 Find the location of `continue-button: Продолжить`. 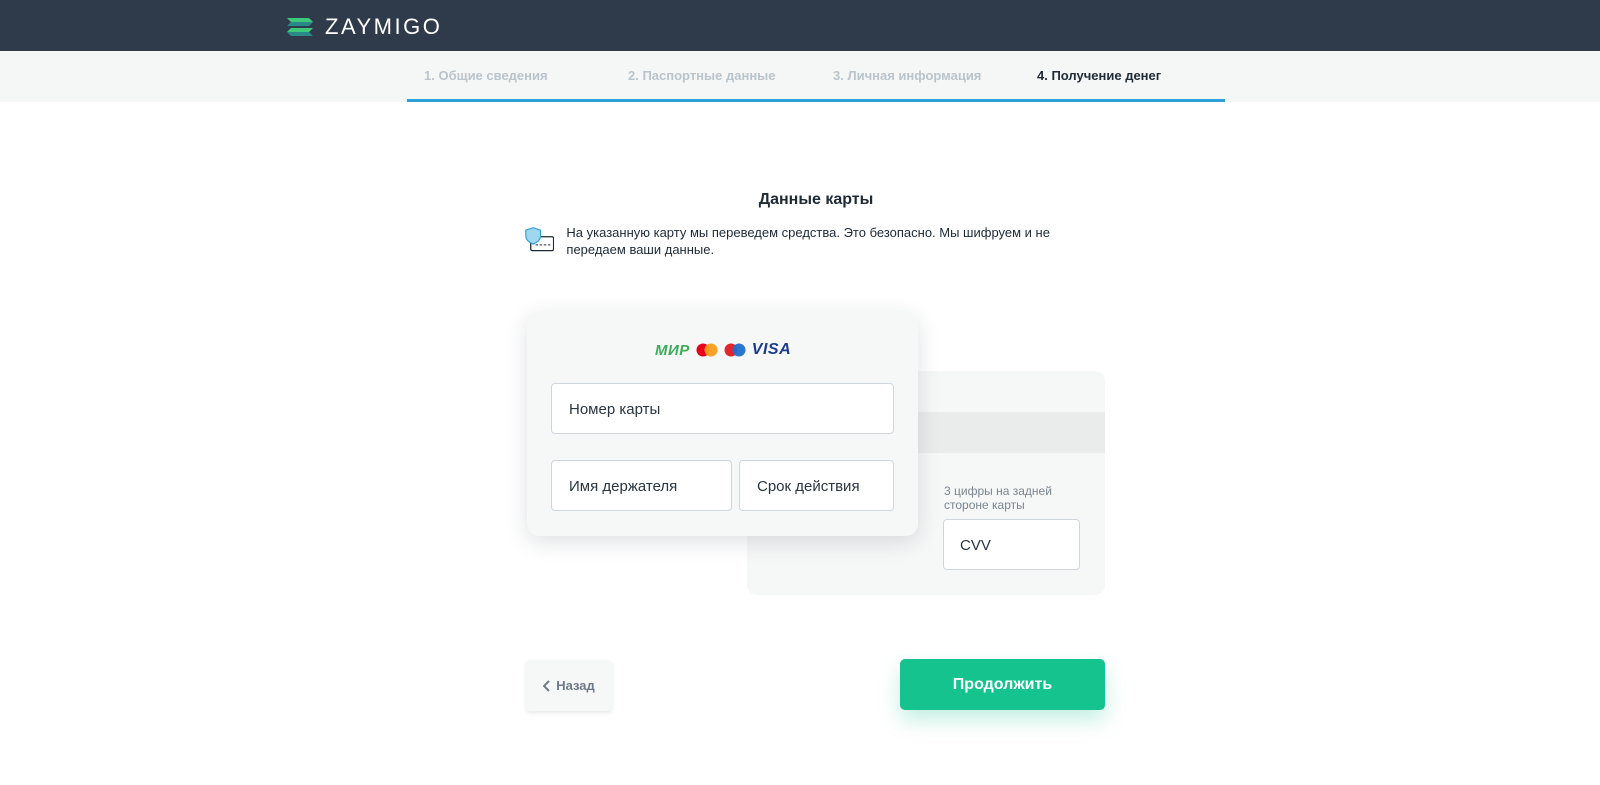

continue-button: Продолжить is located at coordinates (1002, 684).